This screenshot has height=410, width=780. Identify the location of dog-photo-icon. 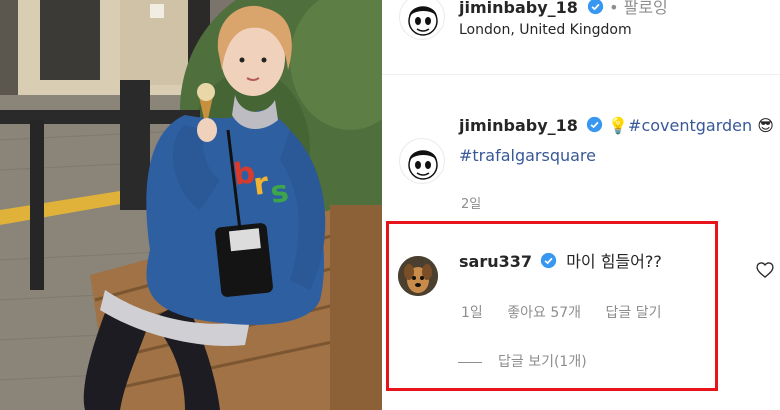
(418, 276).